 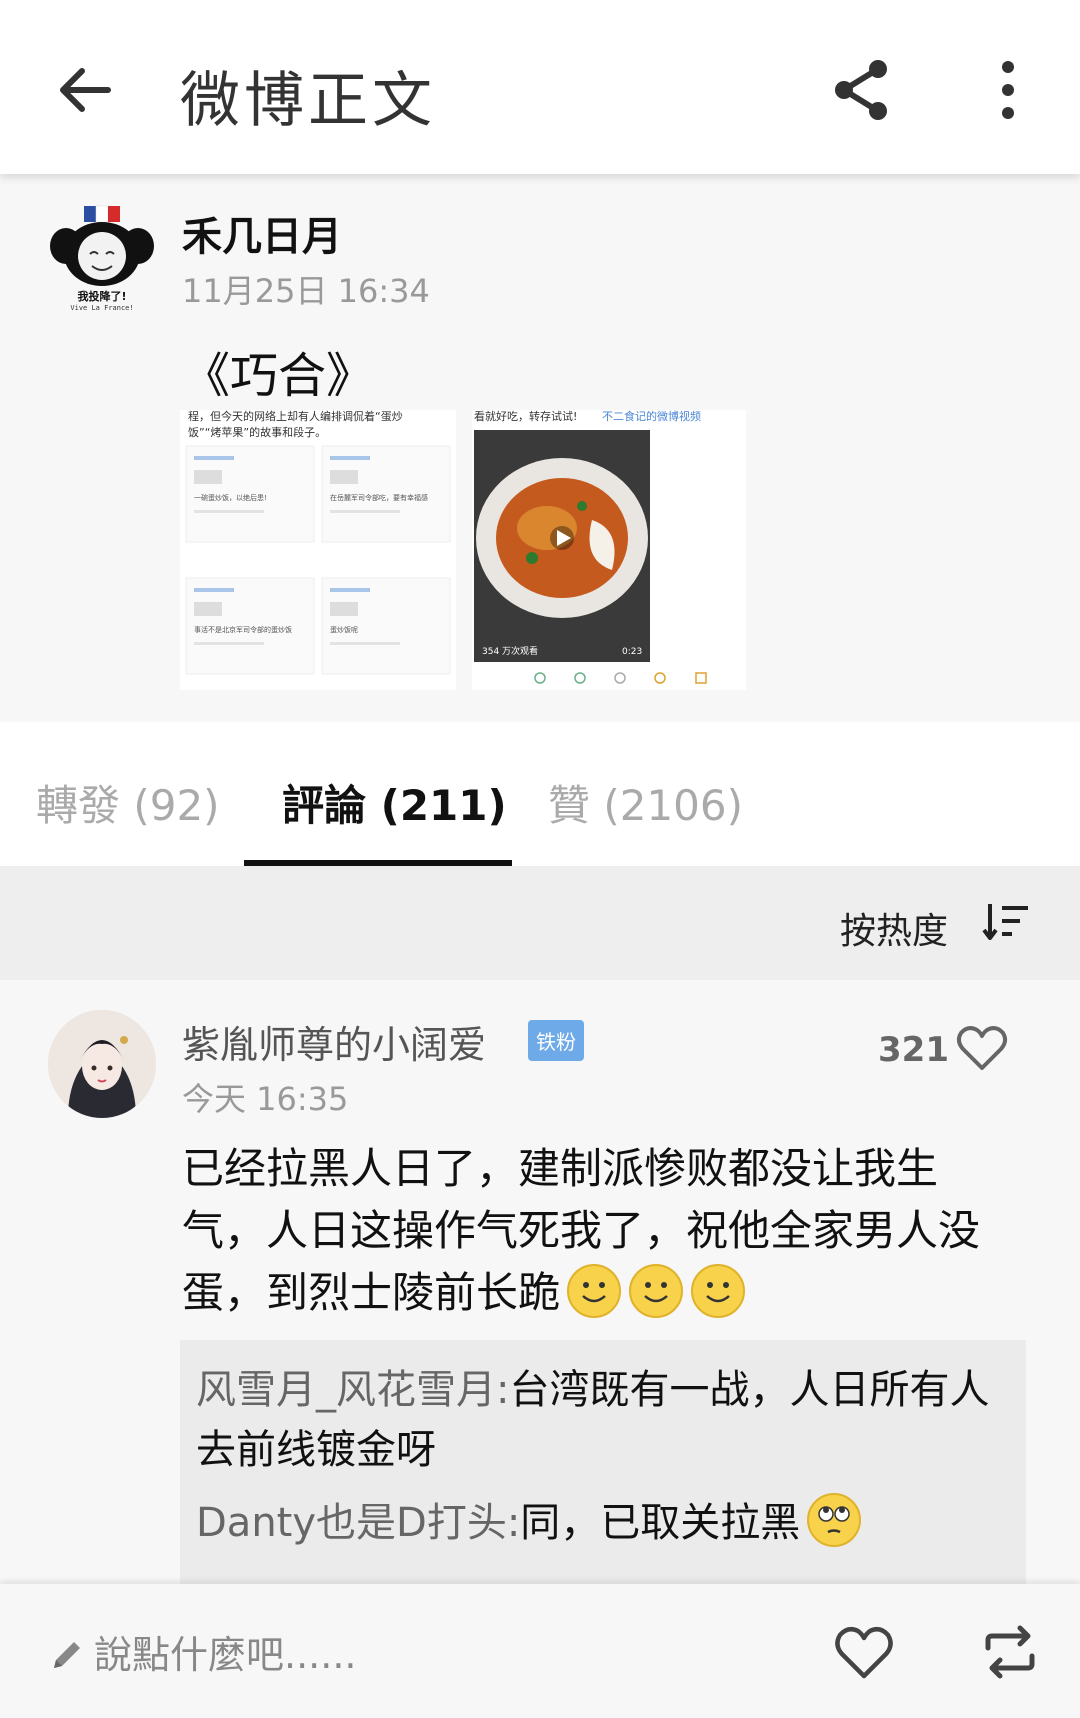 I want to click on image1-card-1: 一碗蛋炒饭，以绝后患!, so click(x=230, y=497).